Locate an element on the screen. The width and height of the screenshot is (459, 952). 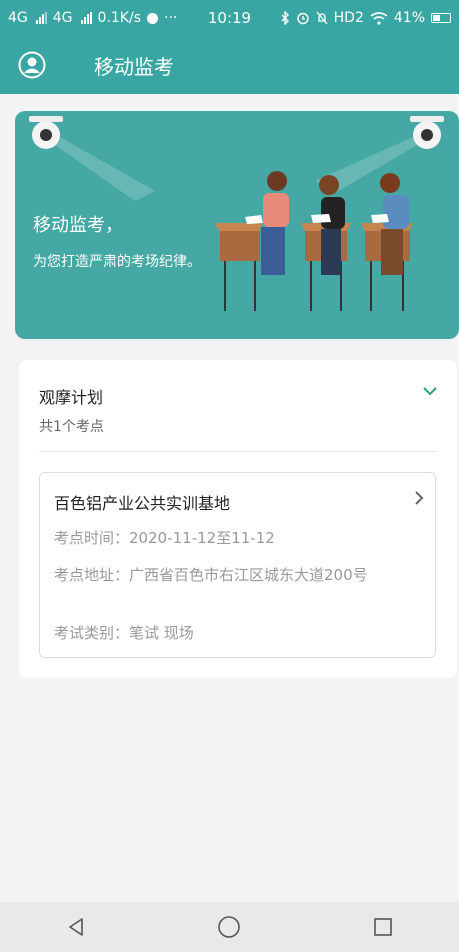
site-count: 共1个考点 is located at coordinates (71, 427).